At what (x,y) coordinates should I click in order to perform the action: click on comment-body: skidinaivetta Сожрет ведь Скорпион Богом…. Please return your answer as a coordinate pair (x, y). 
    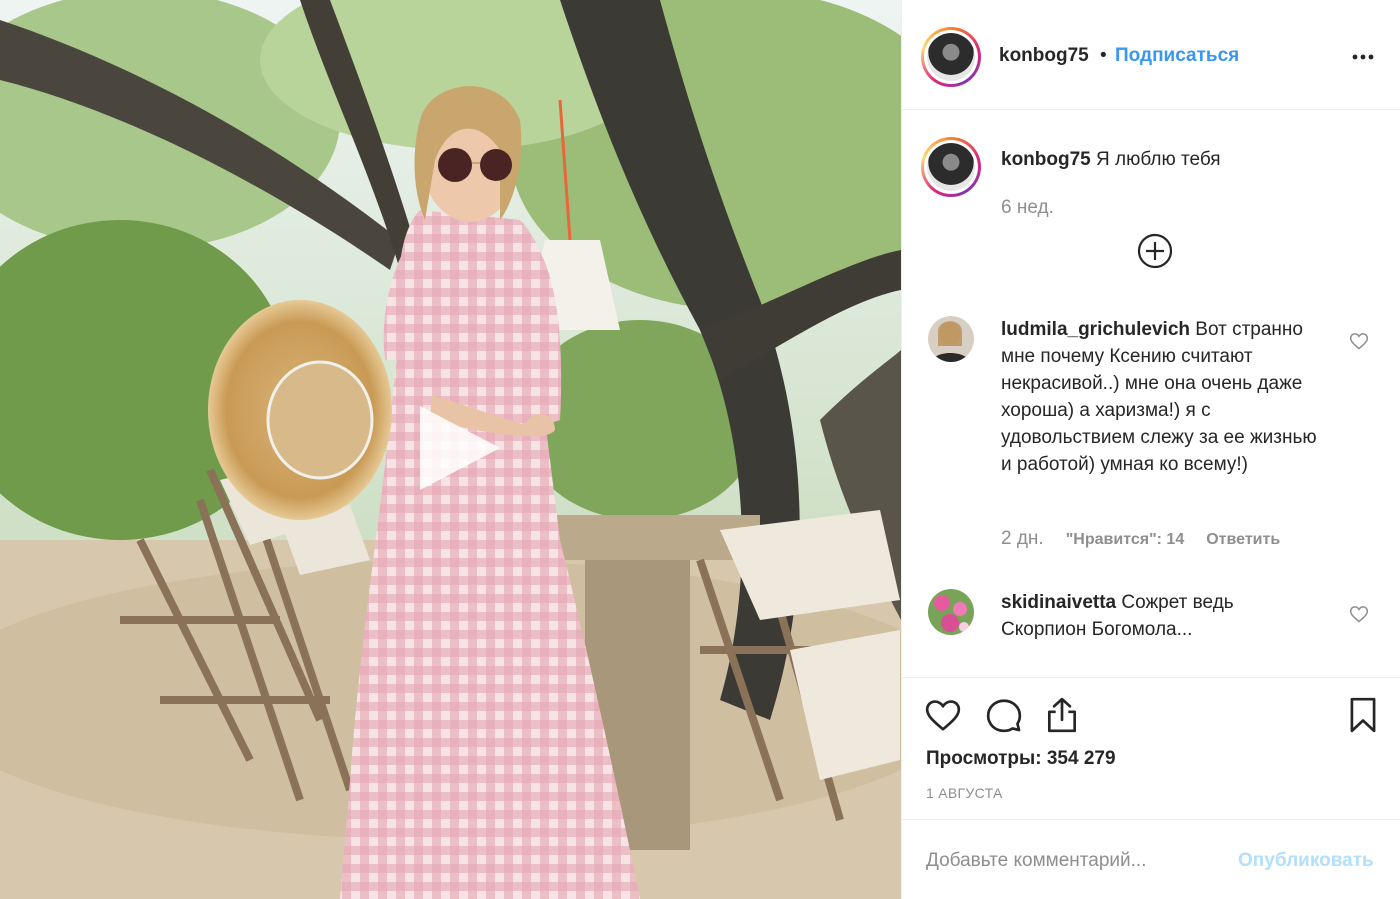
    Looking at the image, I should click on (1126, 616).